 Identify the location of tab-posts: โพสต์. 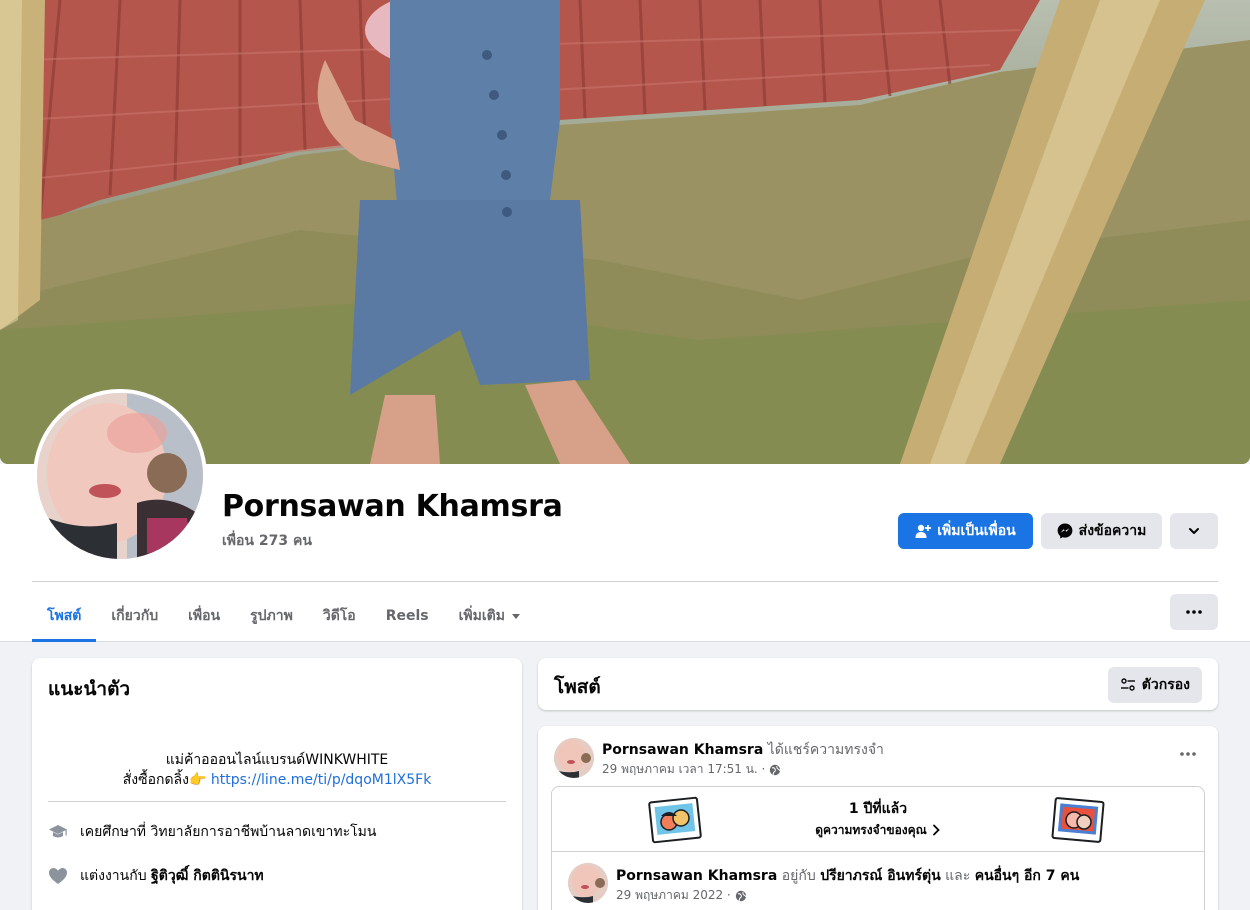
(64, 616).